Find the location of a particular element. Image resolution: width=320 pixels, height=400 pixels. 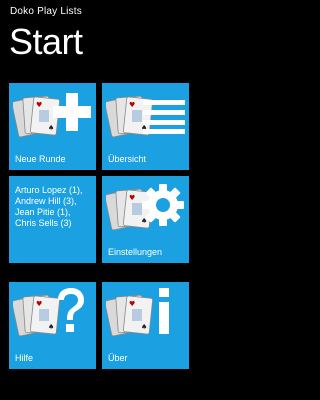

app-title: Doko Play Lists is located at coordinates (46, 11).